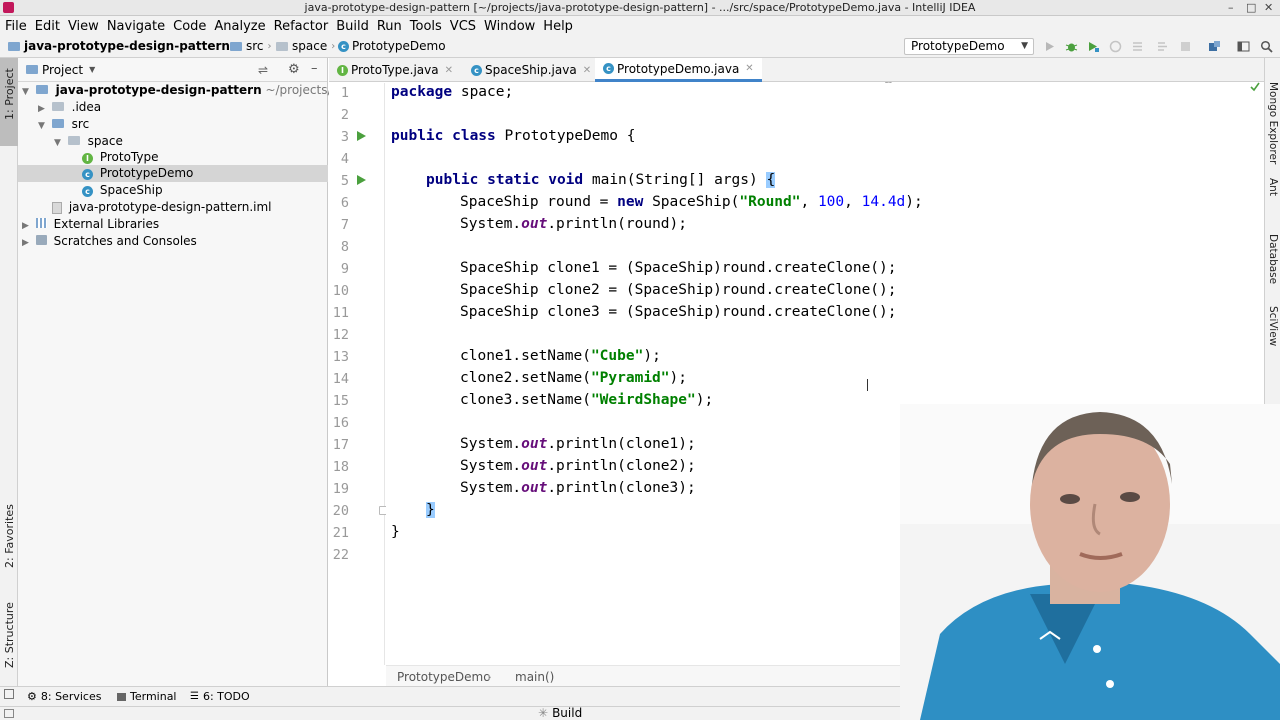 The image size is (1280, 720). I want to click on tab-label: SpaceShip.java, so click(531, 70).